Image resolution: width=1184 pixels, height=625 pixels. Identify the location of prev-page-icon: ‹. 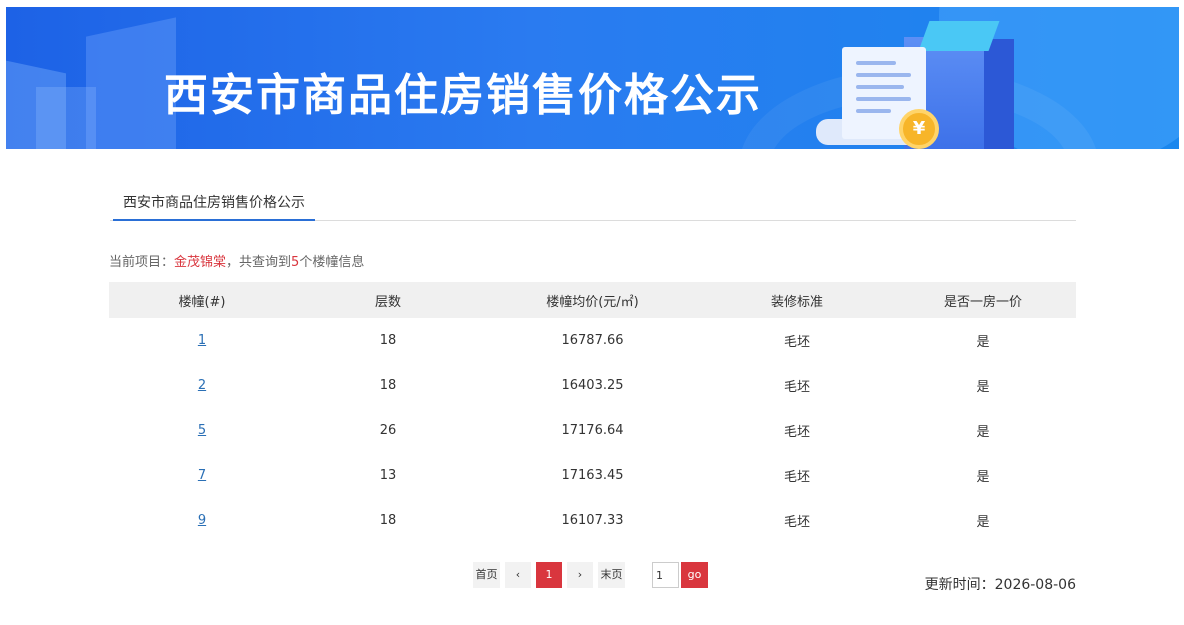
(518, 575).